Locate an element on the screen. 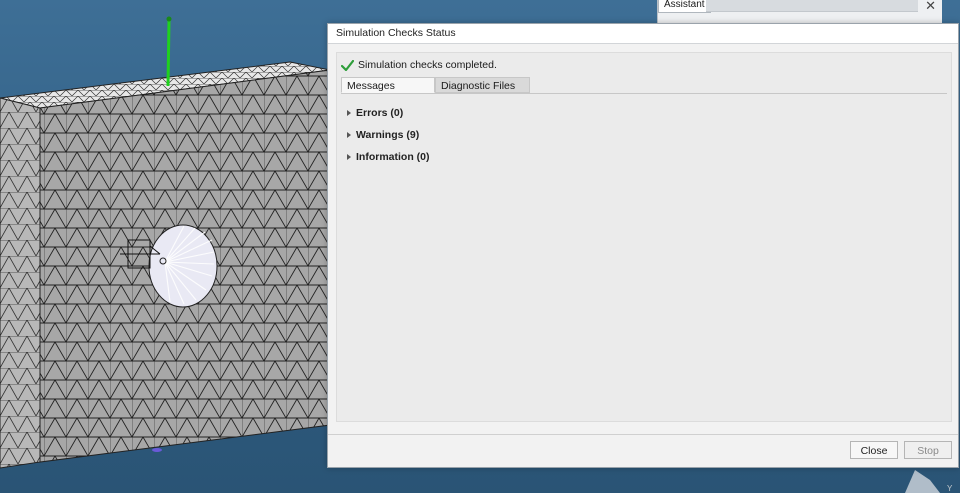  constraint-marker is located at coordinates (157, 450).